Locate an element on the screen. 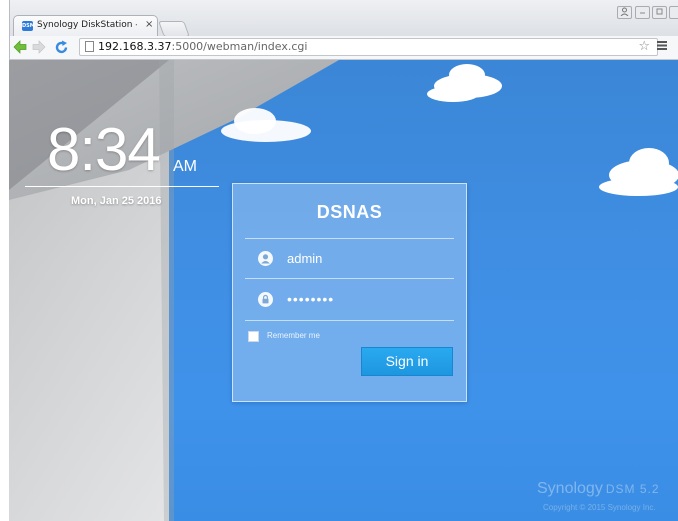 This screenshot has width=678, height=521. menu-icon is located at coordinates (662, 47).